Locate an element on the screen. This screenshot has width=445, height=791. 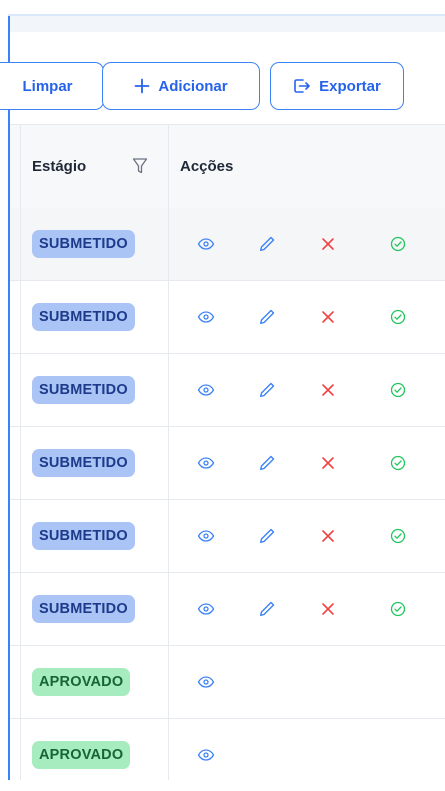
column-header-stage: Estágio is located at coordinates (59, 166).